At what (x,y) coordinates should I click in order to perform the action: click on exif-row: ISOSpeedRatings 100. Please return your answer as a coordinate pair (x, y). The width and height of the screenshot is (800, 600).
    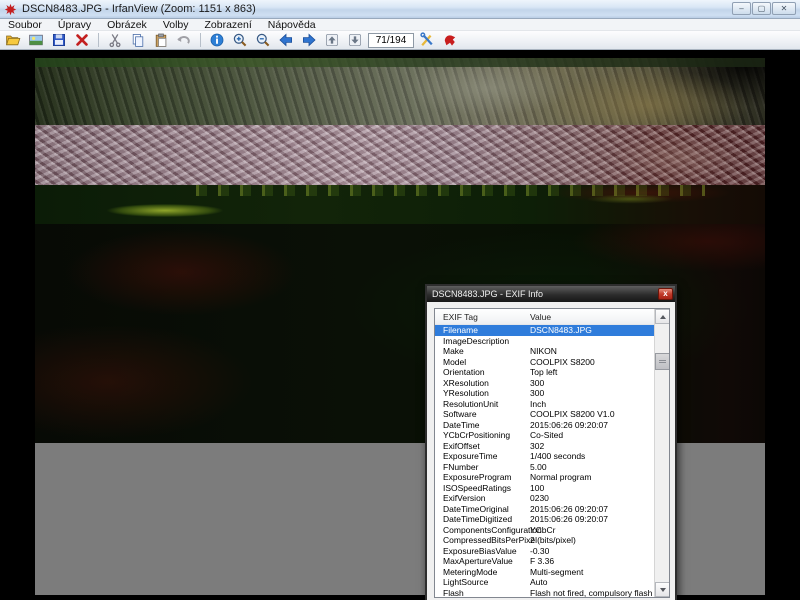
    Looking at the image, I should click on (552, 488).